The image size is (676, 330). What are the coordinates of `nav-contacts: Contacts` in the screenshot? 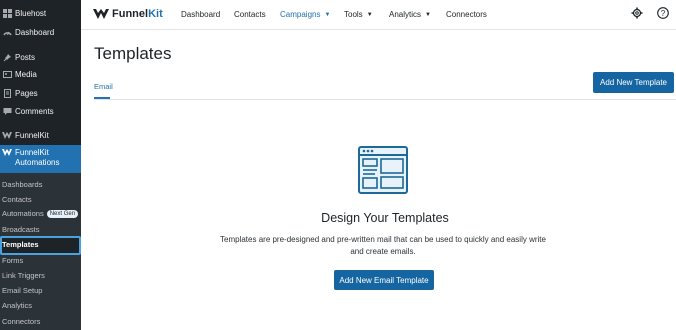 It's located at (250, 14).